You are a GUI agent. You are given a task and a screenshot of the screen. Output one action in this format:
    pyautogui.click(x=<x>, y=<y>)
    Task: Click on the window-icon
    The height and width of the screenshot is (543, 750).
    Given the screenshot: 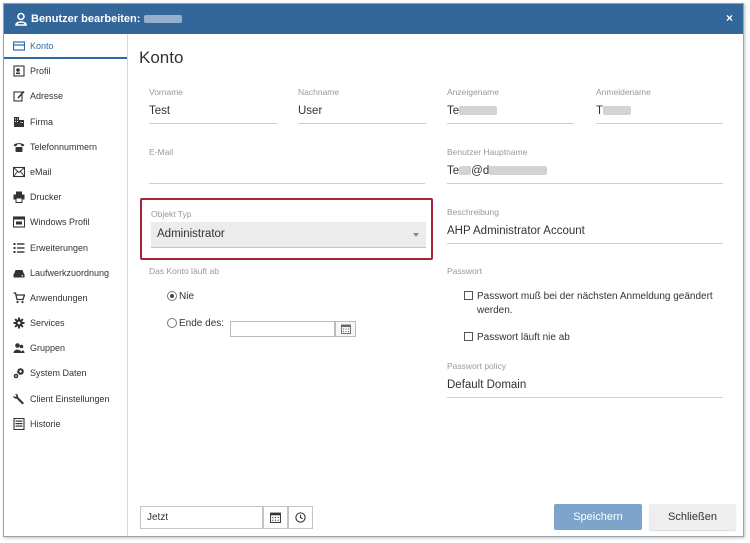 What is the action you would take?
    pyautogui.click(x=19, y=222)
    